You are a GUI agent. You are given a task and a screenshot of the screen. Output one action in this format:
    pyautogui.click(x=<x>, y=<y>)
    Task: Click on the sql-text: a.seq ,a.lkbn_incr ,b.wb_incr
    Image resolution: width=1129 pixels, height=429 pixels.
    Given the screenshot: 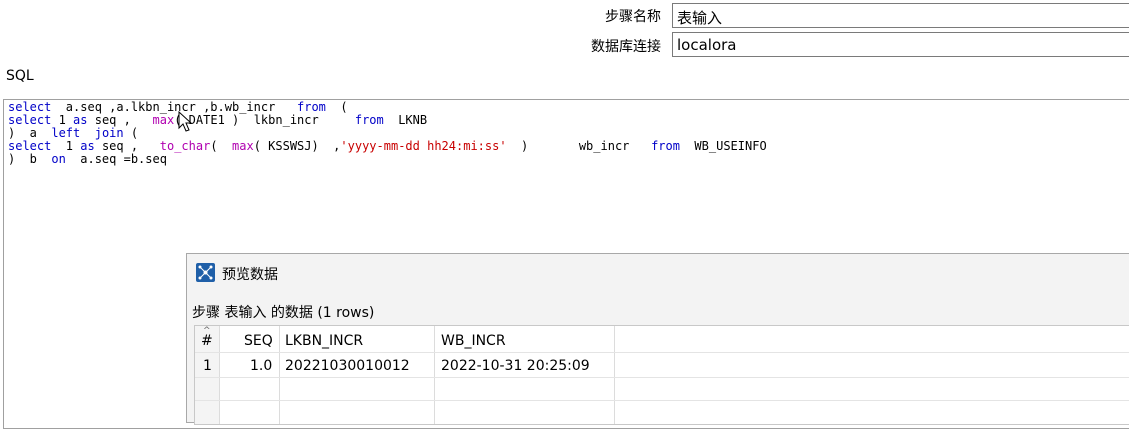 What is the action you would take?
    pyautogui.click(x=174, y=107)
    